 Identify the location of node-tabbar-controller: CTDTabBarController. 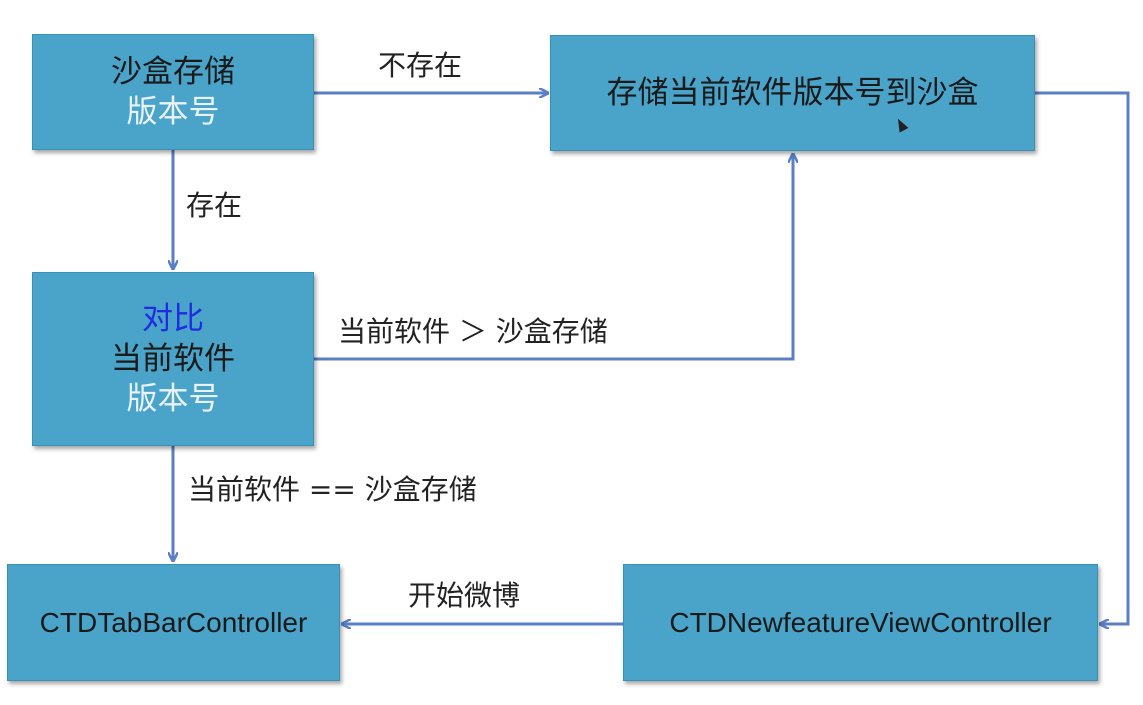
(173, 622).